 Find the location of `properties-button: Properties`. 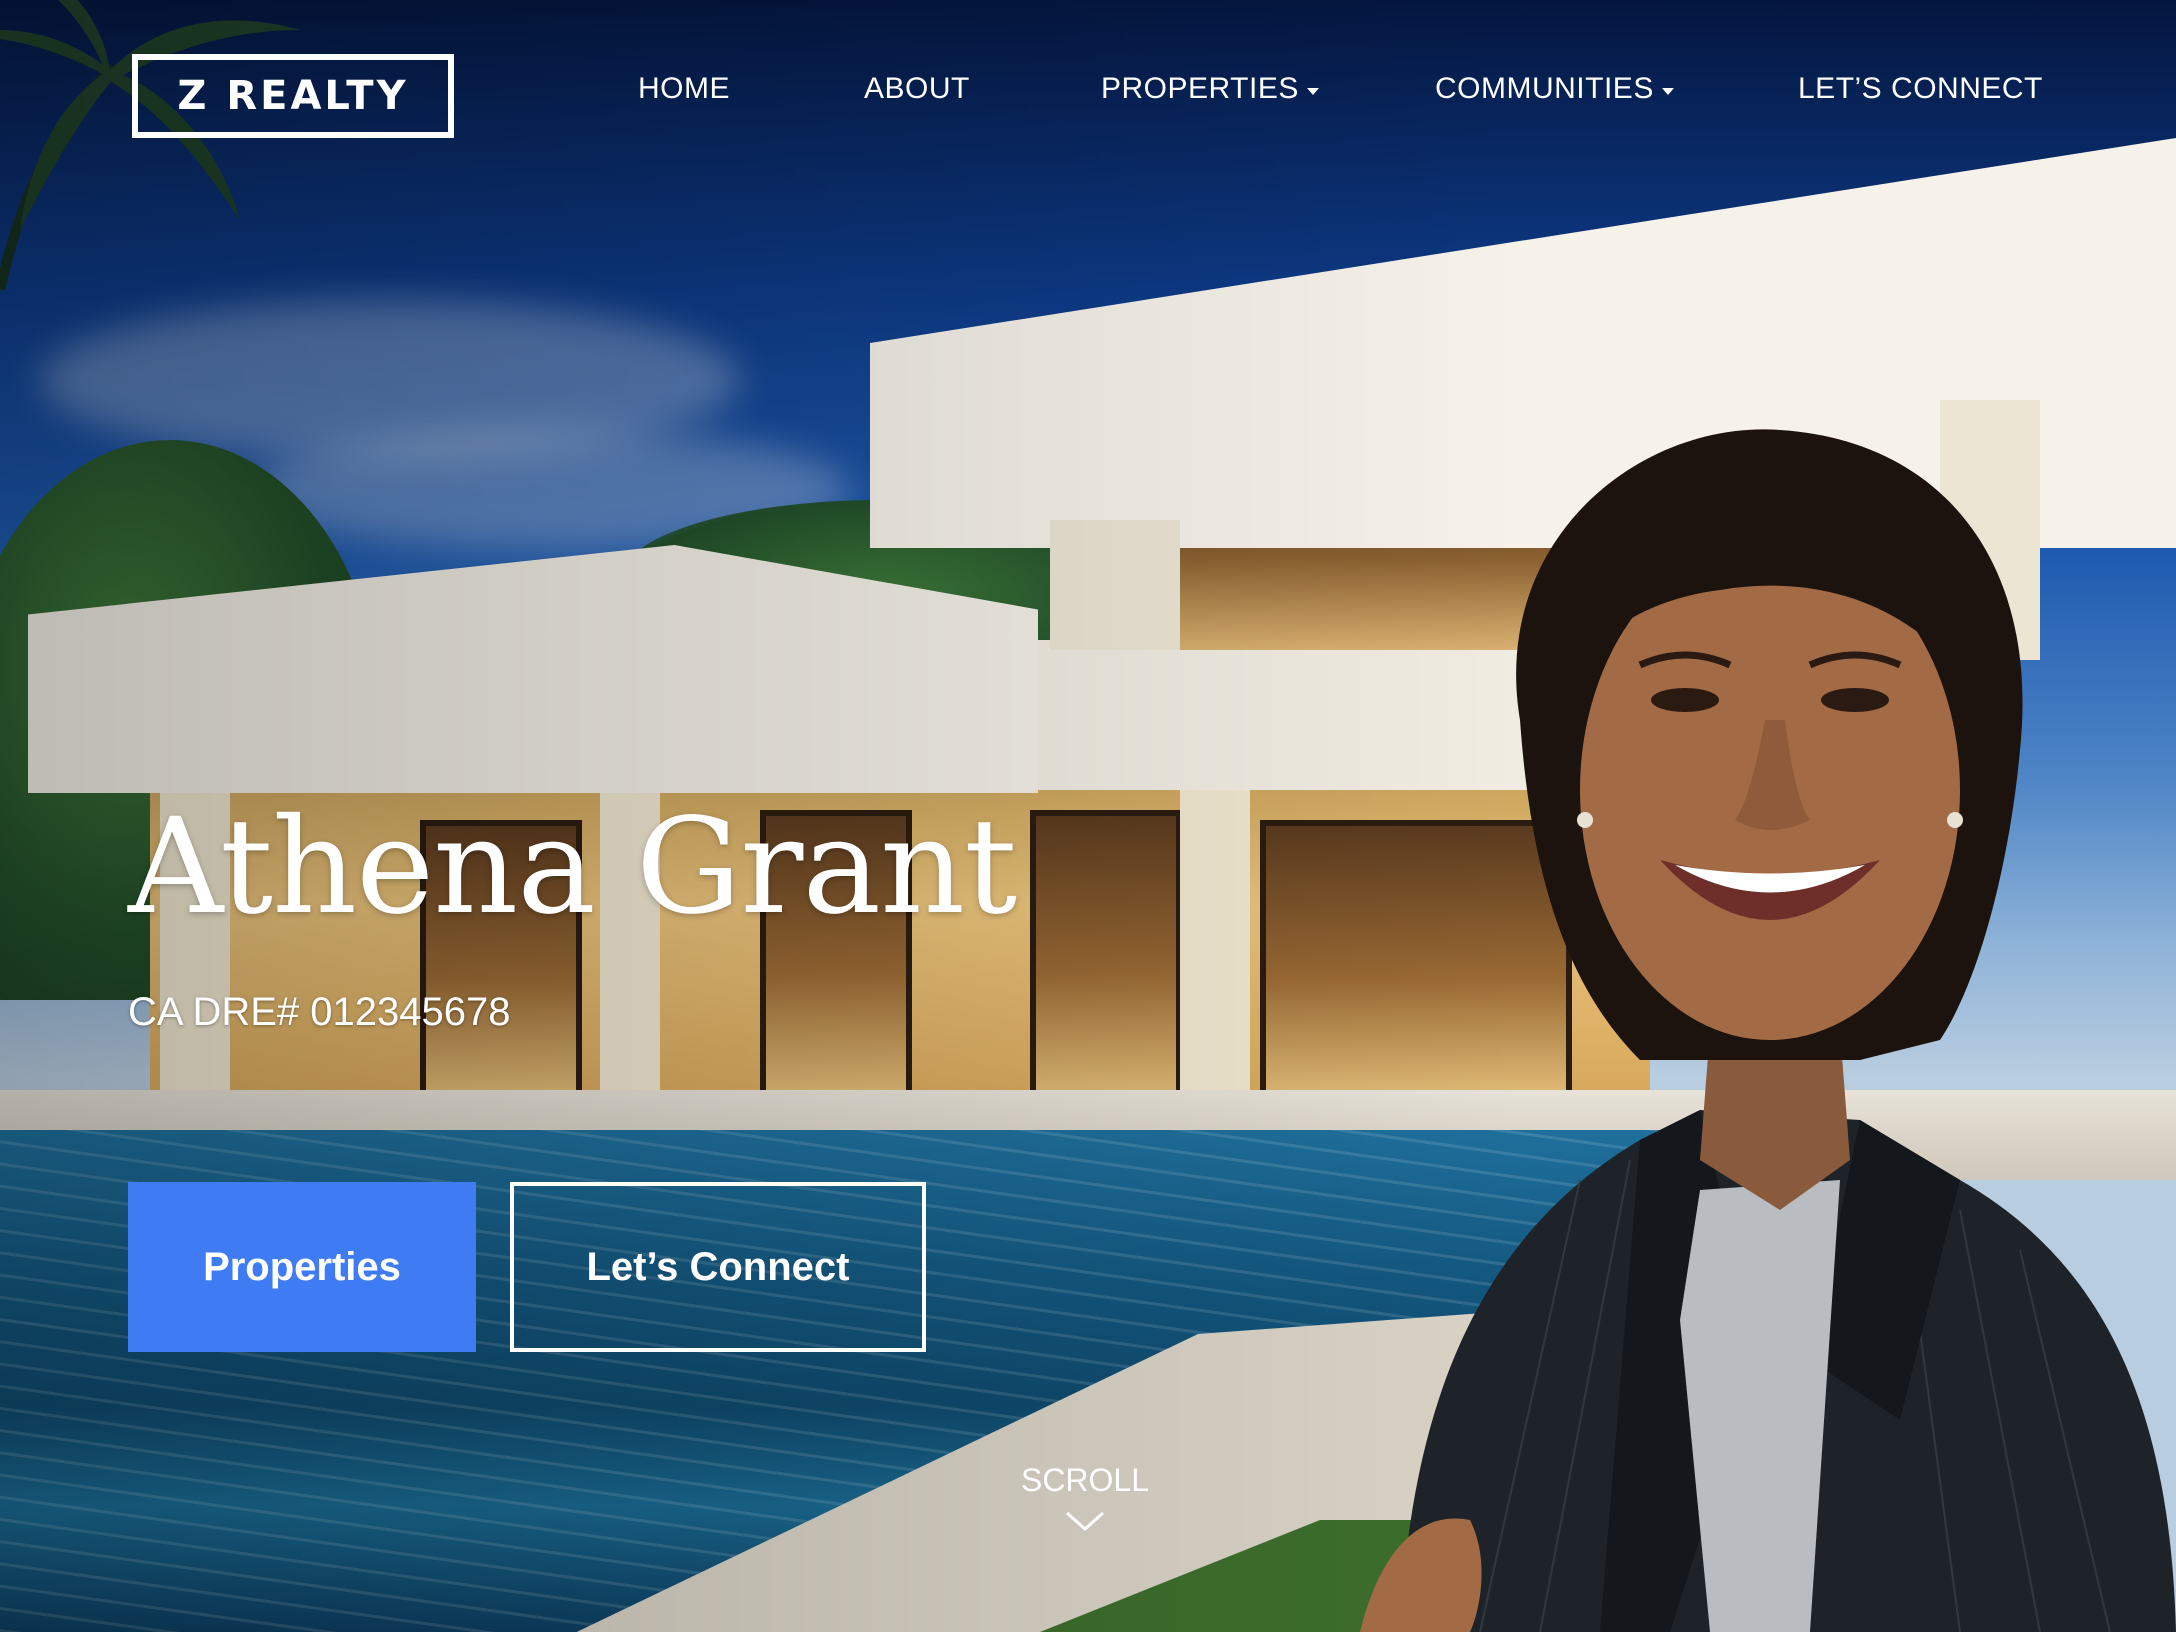

properties-button: Properties is located at coordinates (302, 1267).